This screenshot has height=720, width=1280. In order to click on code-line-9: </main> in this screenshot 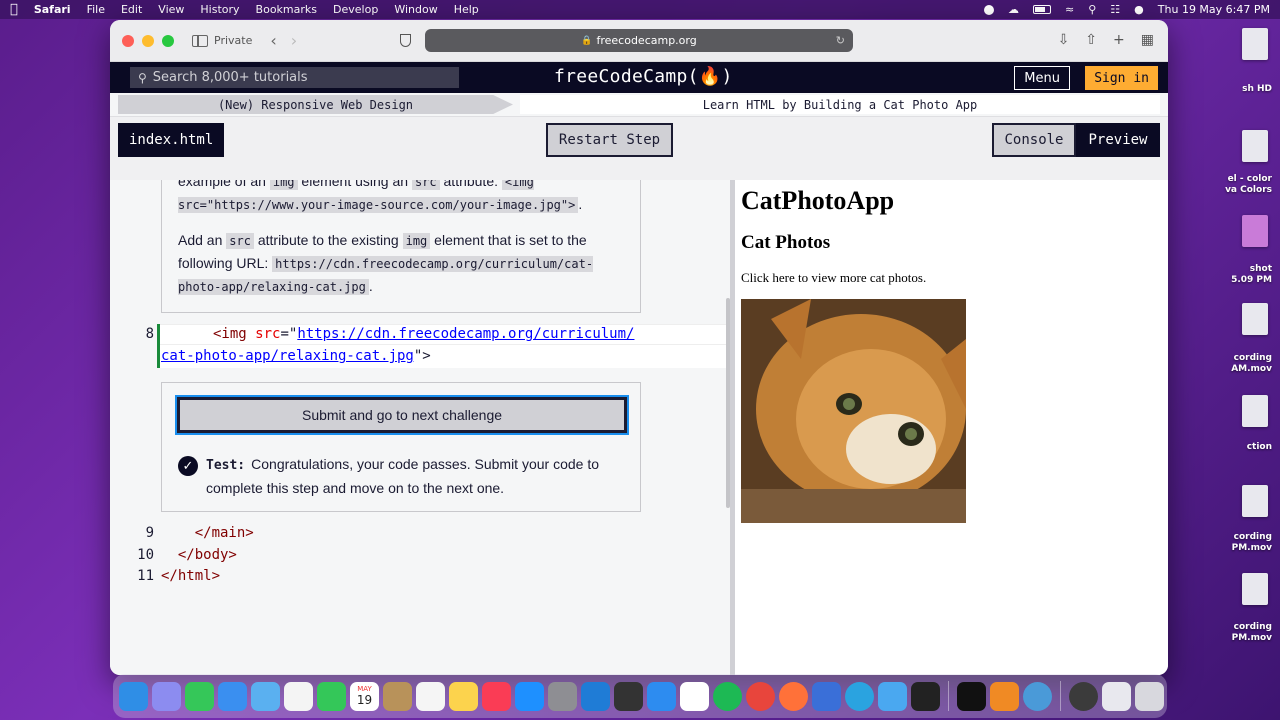, I will do `click(207, 533)`.